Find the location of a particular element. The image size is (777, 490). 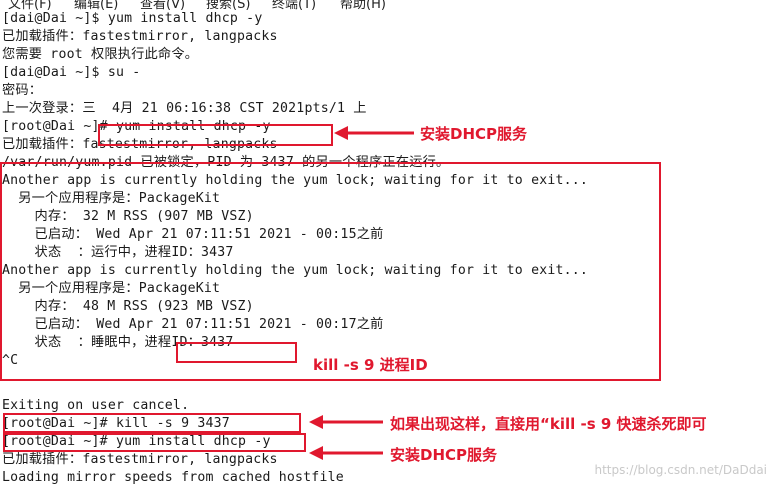

watermark: https://blog.csdn.net/DaDdai is located at coordinates (681, 470).